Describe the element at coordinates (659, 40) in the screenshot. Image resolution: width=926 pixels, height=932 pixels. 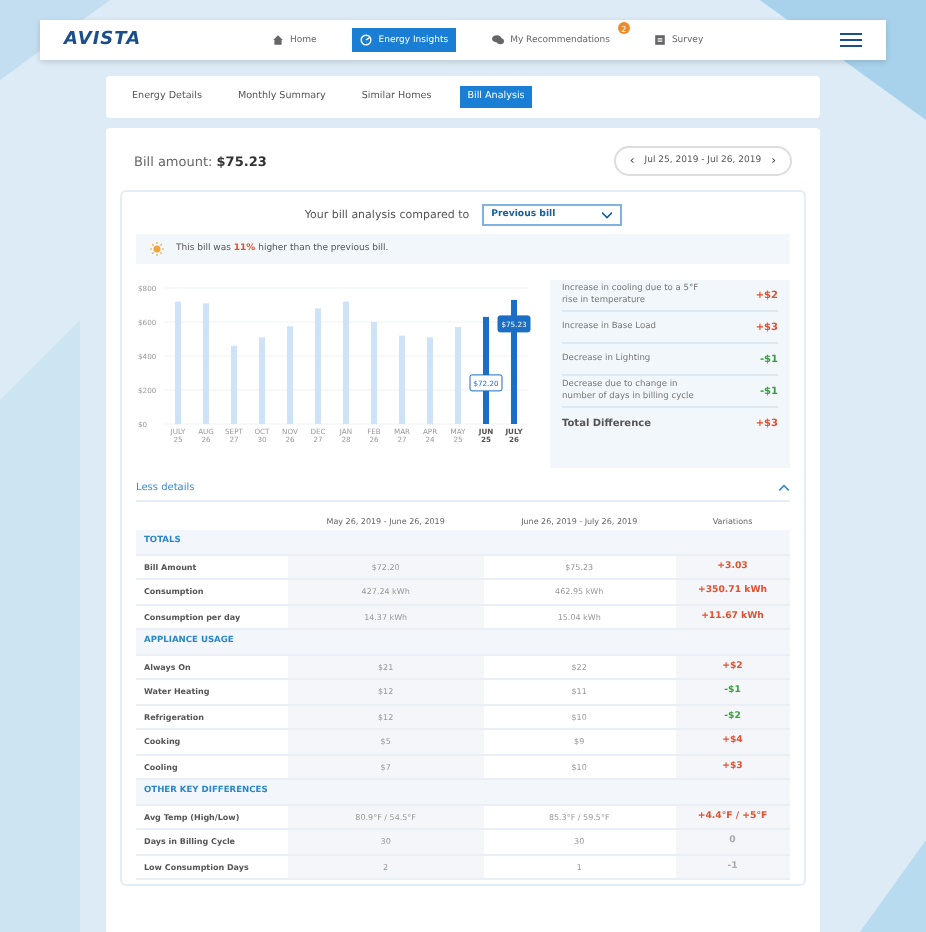
I see `clipboard-icon` at that location.